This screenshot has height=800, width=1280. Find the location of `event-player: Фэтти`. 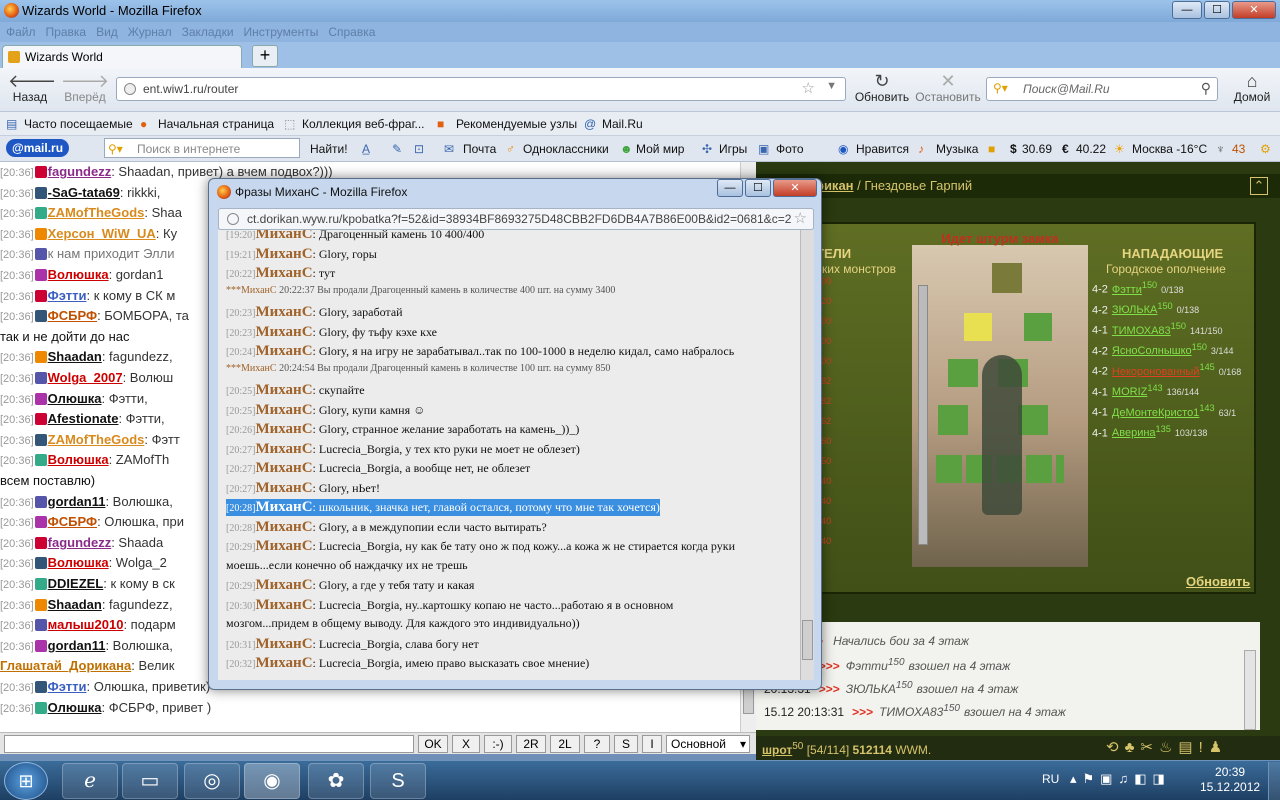

event-player: Фэтти is located at coordinates (867, 666).